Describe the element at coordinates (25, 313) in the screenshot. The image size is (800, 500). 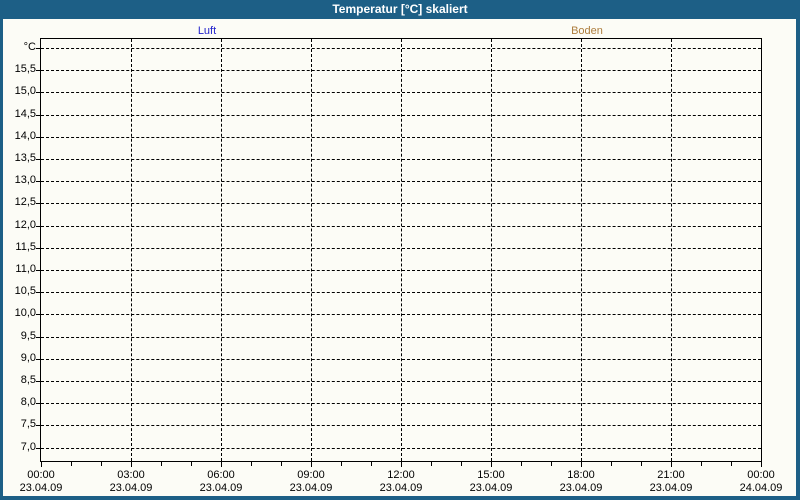
I see `y-tick-label: 10,0` at that location.